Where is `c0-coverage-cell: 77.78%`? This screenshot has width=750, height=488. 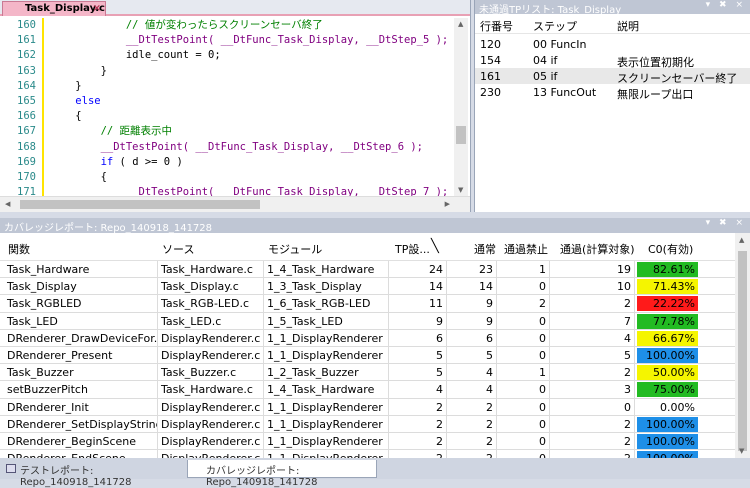
c0-coverage-cell: 77.78% is located at coordinates (667, 321).